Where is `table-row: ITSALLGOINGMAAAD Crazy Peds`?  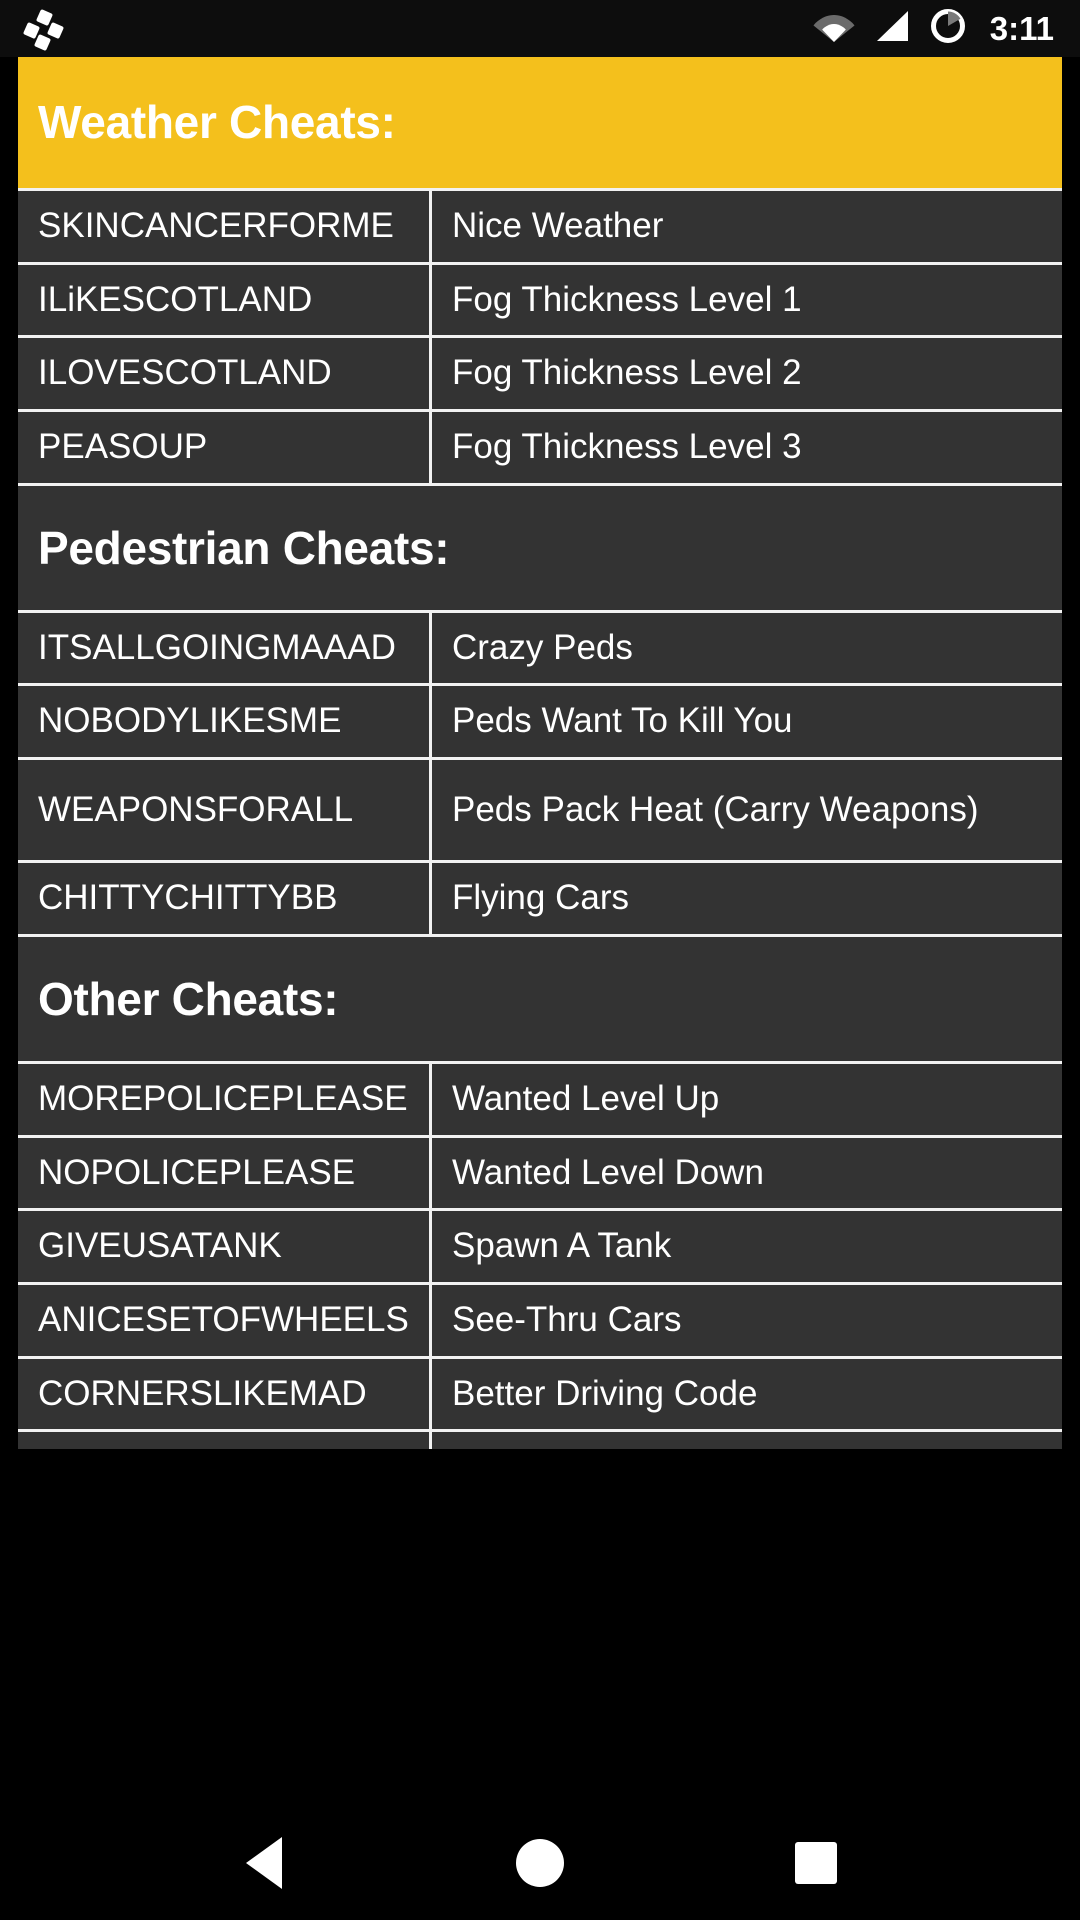
table-row: ITSALLGOINGMAAAD Crazy Peds is located at coordinates (540, 649).